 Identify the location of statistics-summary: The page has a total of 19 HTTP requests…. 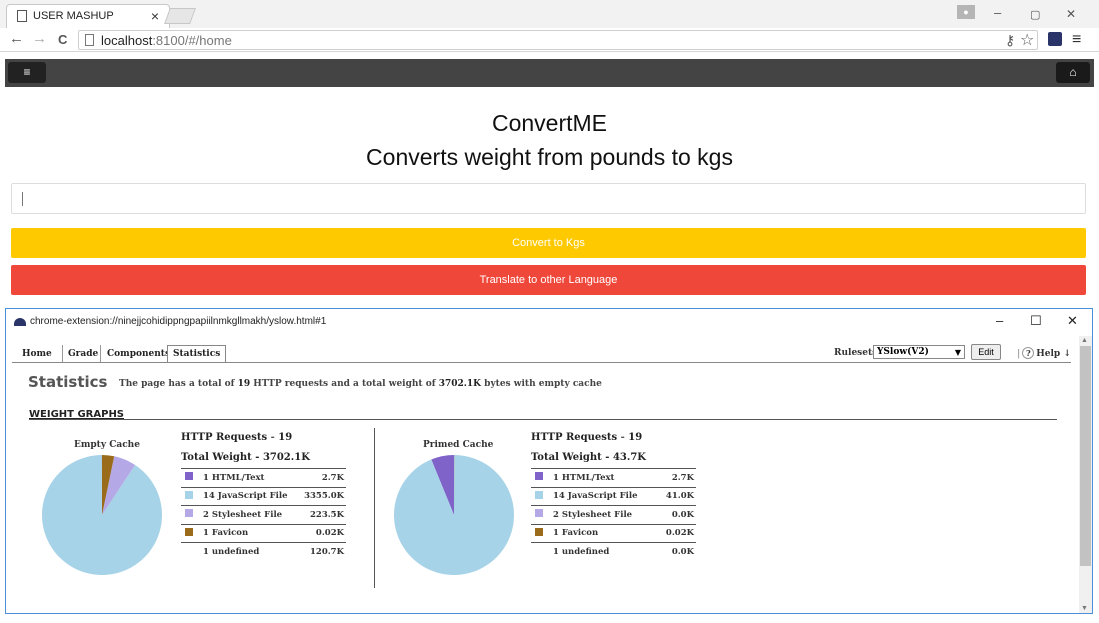
(360, 384).